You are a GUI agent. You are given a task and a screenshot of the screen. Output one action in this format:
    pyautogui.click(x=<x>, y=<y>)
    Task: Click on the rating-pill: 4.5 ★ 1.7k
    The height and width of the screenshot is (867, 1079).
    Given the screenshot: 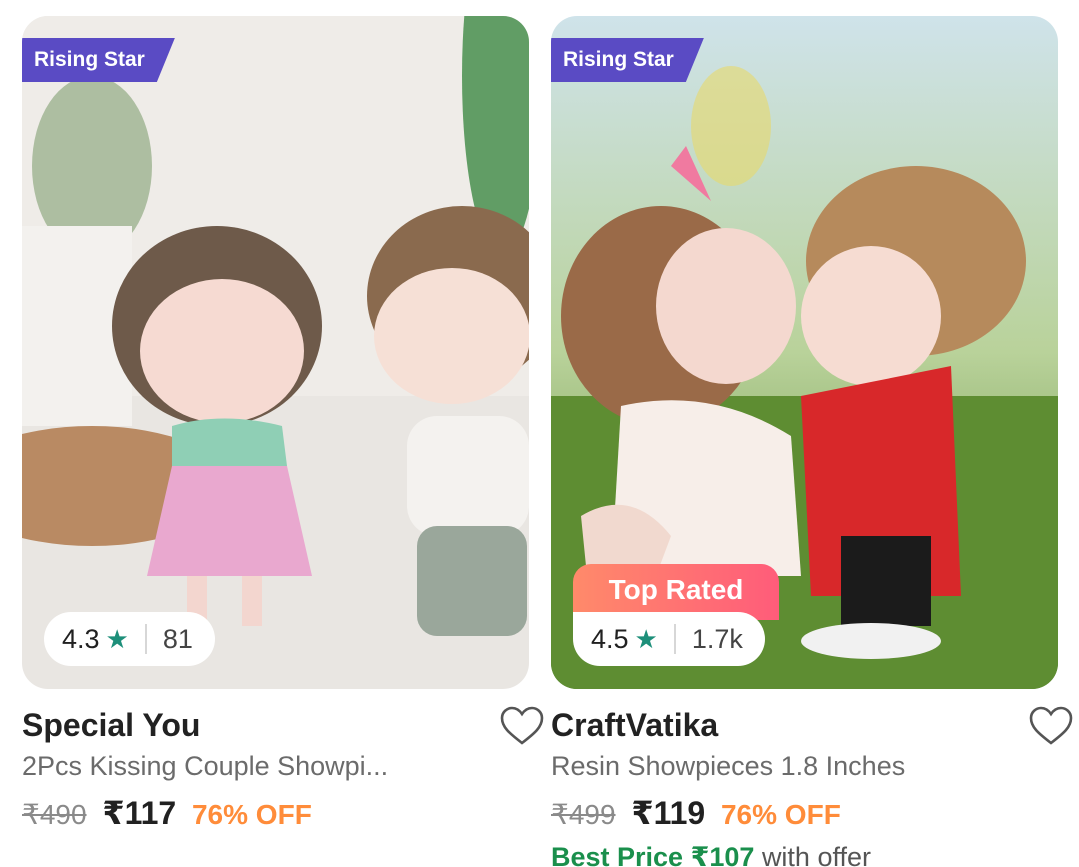 What is the action you would take?
    pyautogui.click(x=669, y=639)
    